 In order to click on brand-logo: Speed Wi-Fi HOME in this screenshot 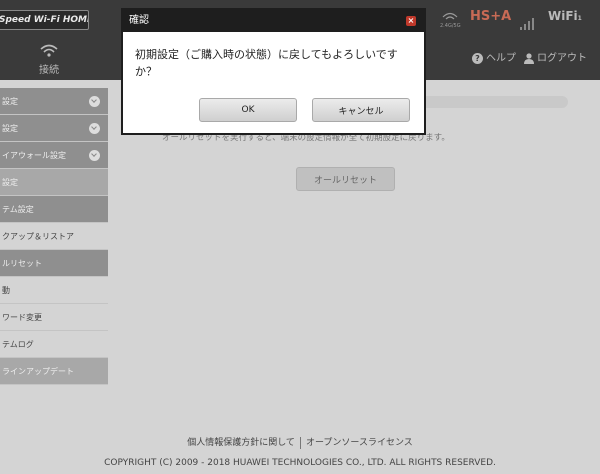, I will do `click(44, 20)`.